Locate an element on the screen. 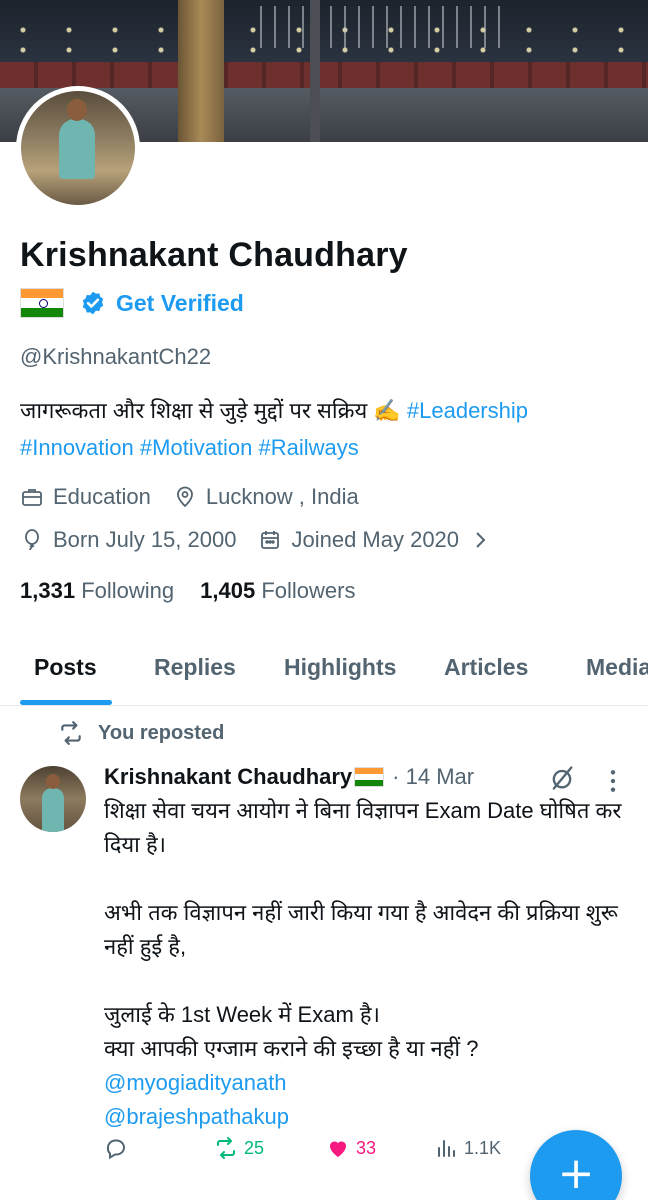  active-tab-indicator is located at coordinates (66, 702).